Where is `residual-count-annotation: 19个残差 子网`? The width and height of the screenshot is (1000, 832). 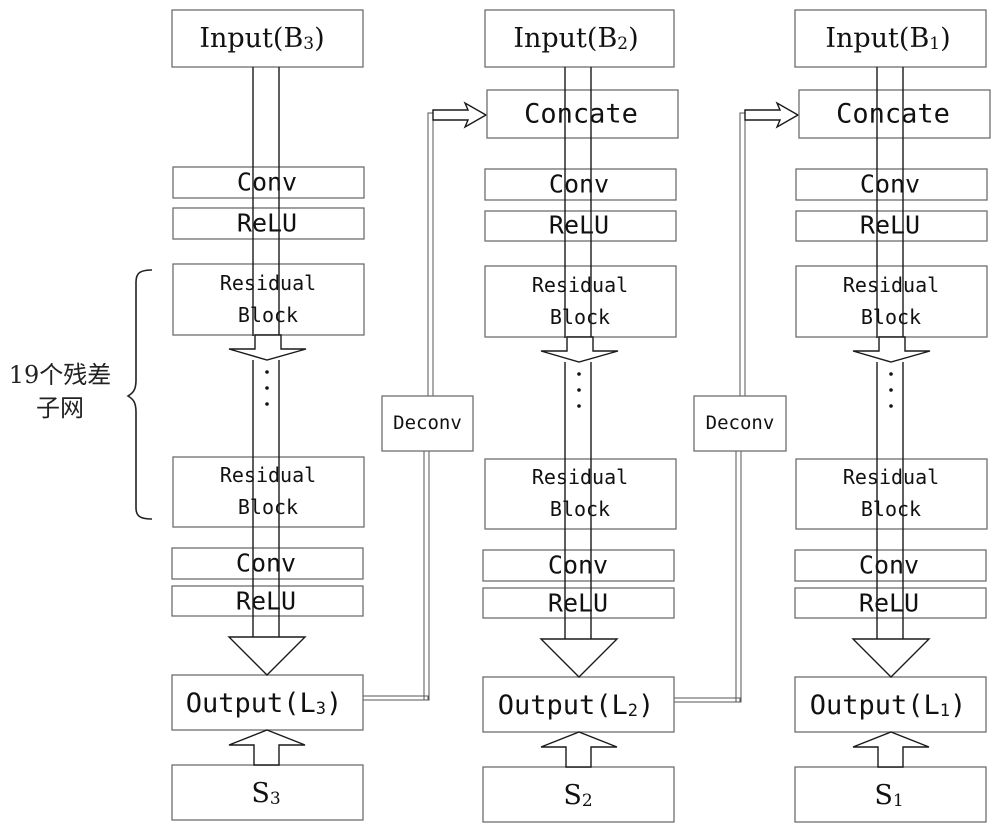
residual-count-annotation: 19个残差 子网 is located at coordinates (81, 394).